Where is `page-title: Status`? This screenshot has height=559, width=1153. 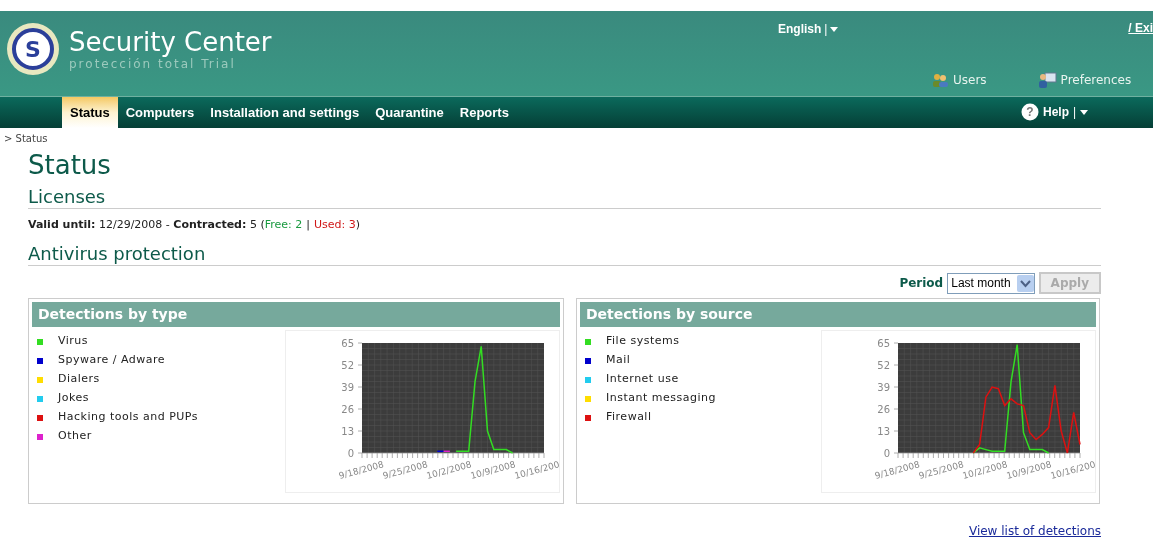 page-title: Status is located at coordinates (70, 164).